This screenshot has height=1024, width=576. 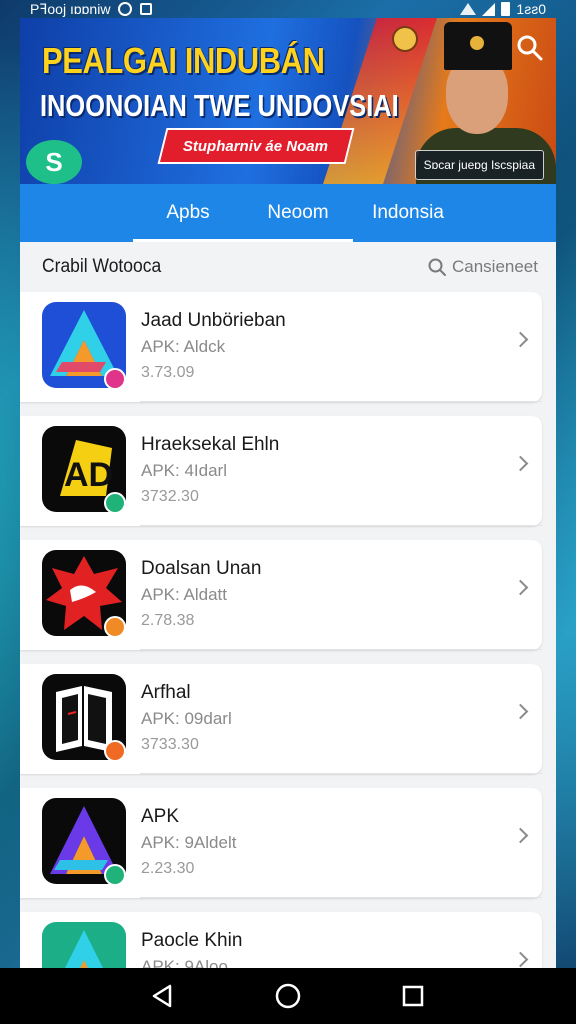 I want to click on system-nav-bar, so click(x=288, y=996).